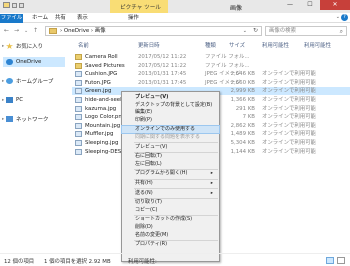 Image resolution: width=350 pixels, height=266 pixels. I want to click on close-button: ✕, so click(335, 5).